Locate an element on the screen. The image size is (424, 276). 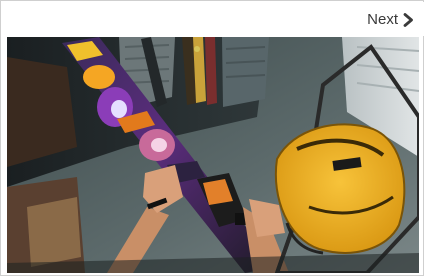
next-button: Next is located at coordinates (390, 20).